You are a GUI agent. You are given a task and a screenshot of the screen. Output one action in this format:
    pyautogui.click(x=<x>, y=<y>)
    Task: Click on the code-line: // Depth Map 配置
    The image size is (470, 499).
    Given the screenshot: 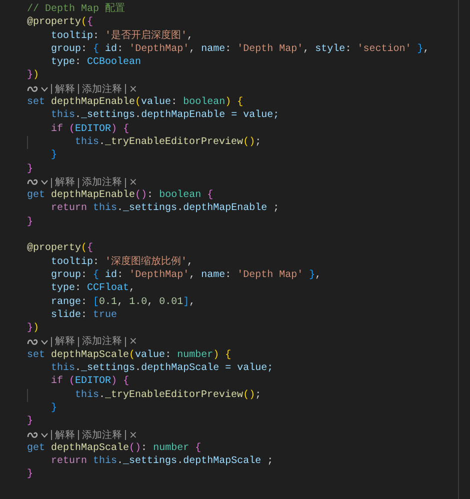 What is the action you would take?
    pyautogui.click(x=76, y=9)
    